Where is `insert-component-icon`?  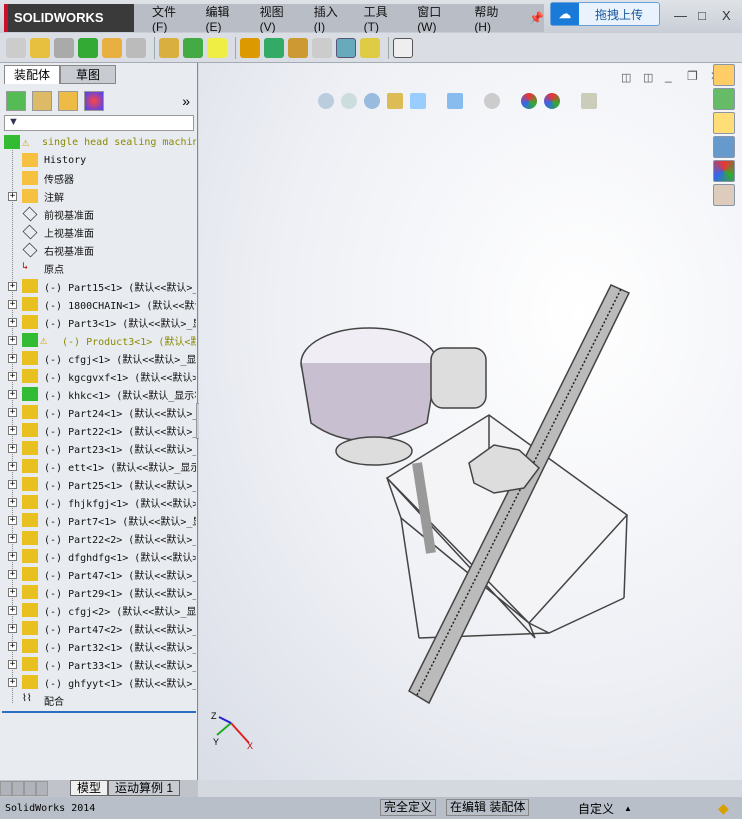 insert-component-icon is located at coordinates (40, 47).